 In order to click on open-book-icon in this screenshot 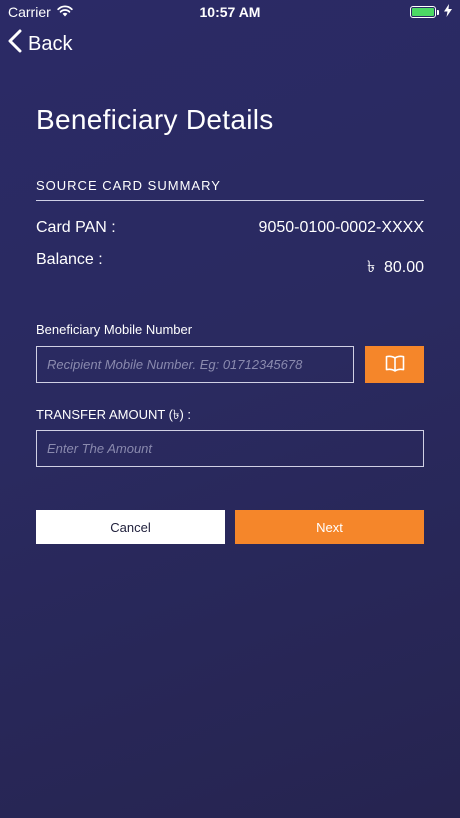, I will do `click(395, 365)`.